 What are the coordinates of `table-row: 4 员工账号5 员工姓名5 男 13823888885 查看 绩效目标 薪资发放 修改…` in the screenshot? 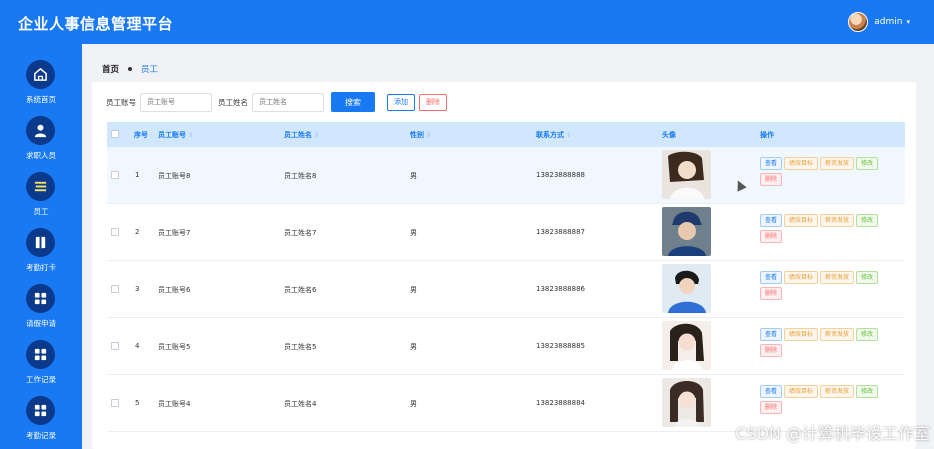 It's located at (506, 346).